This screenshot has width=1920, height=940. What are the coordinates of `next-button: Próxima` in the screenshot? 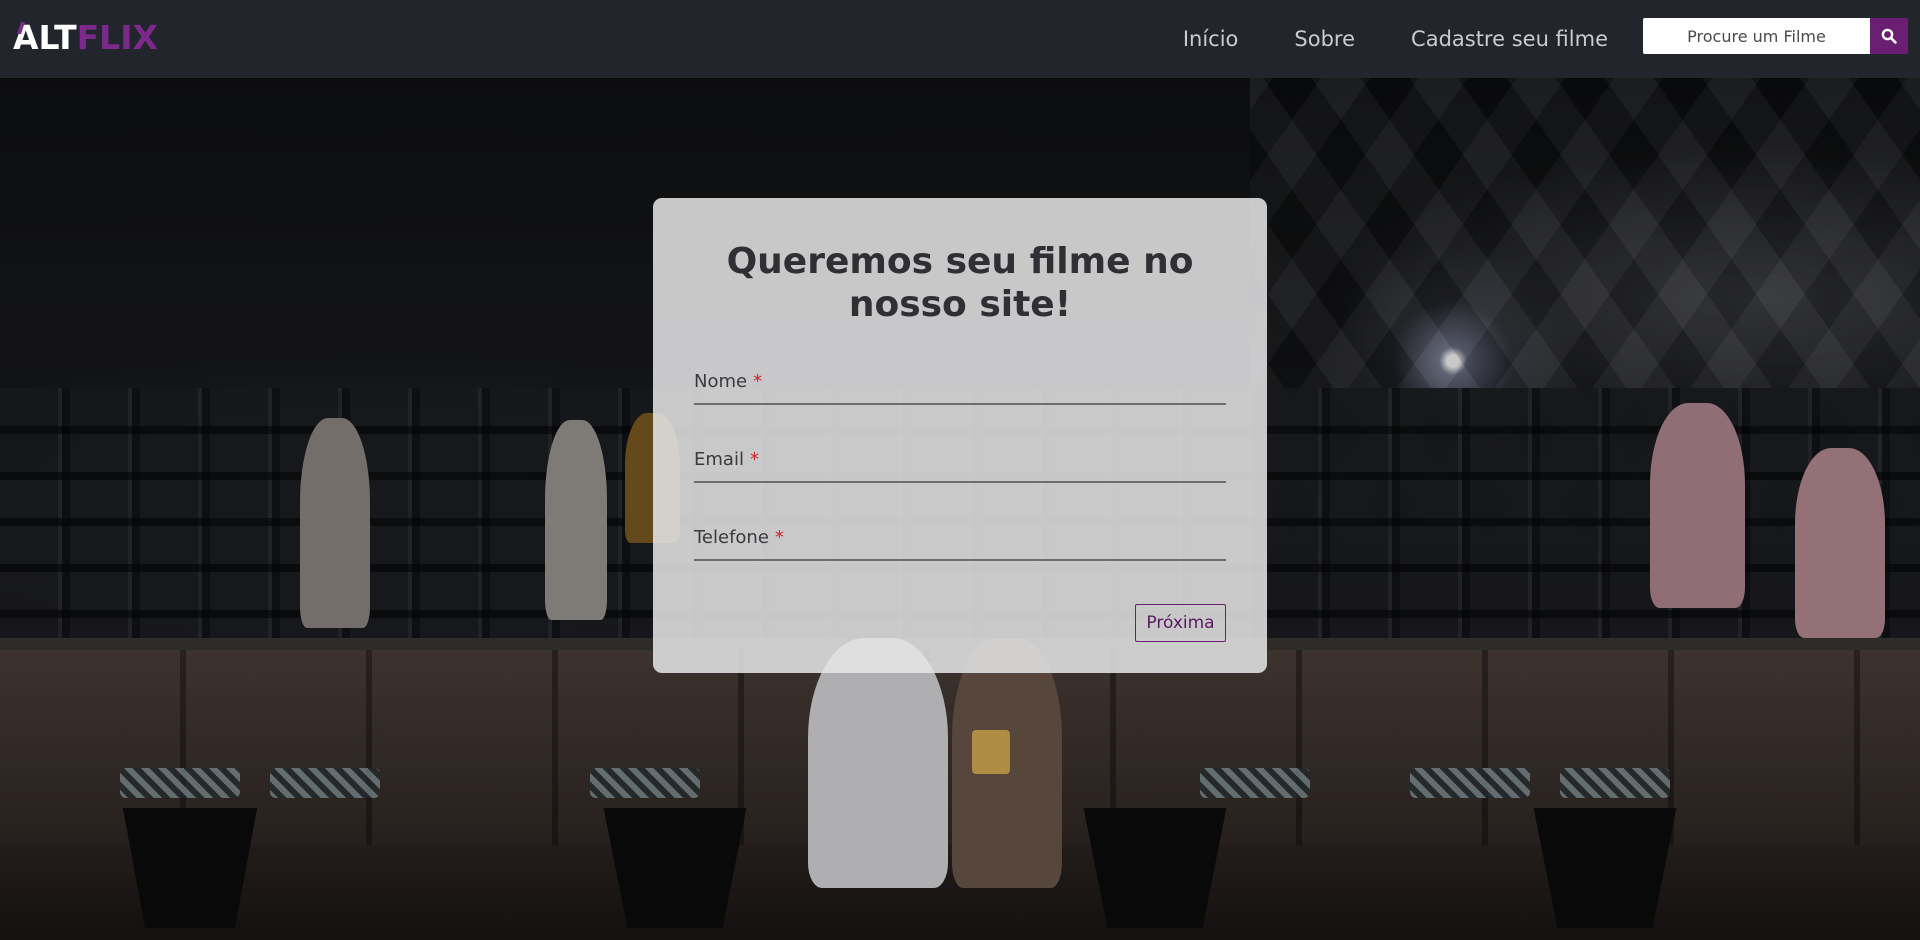 It's located at (1180, 623).